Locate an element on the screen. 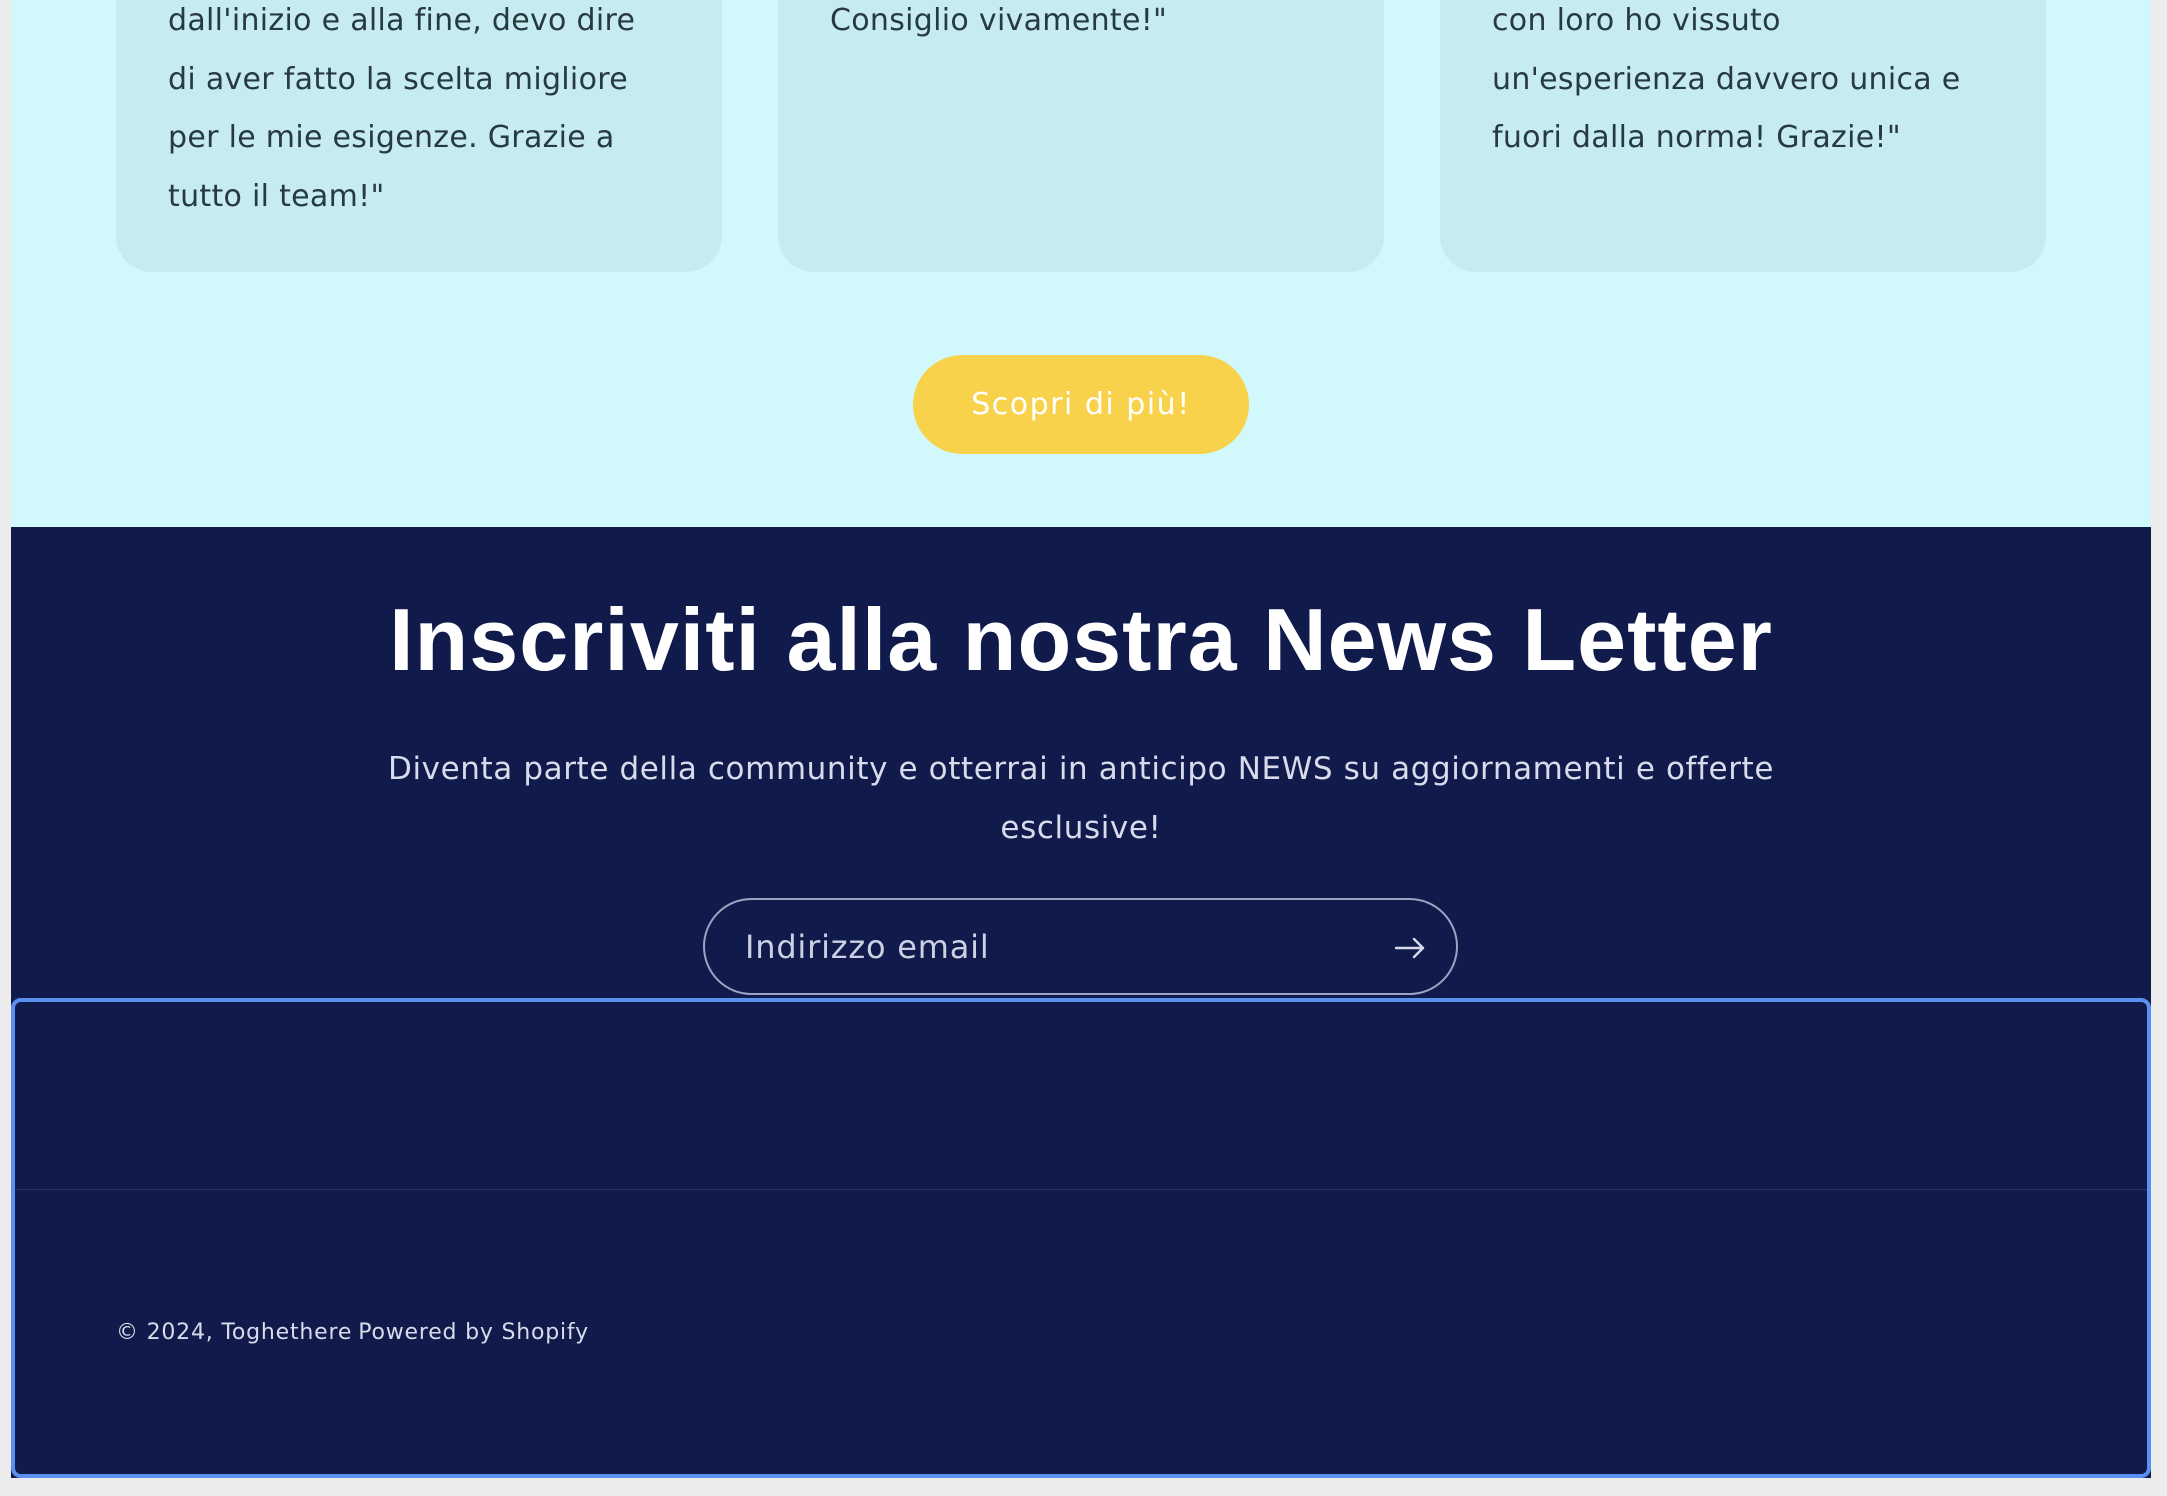 This screenshot has width=2167, height=1496. testimonial-text-line: di aver fatto la scelta migliore is located at coordinates (398, 79).